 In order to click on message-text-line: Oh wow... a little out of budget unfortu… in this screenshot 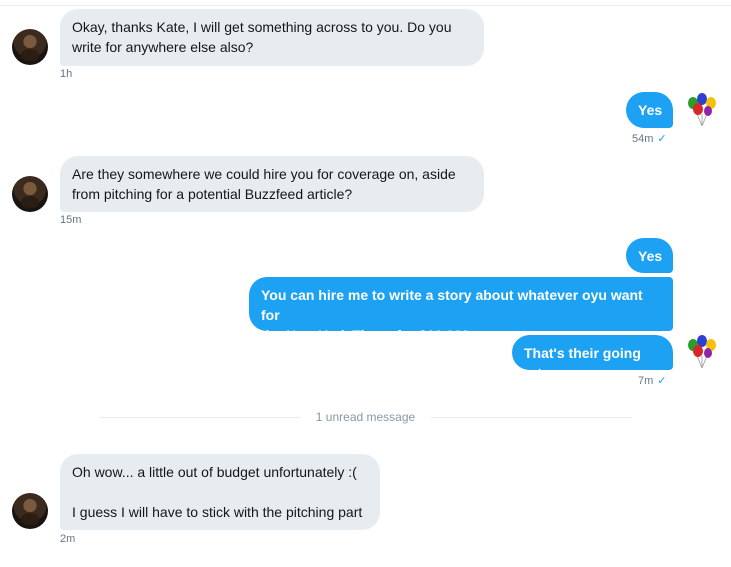, I will do `click(214, 472)`.